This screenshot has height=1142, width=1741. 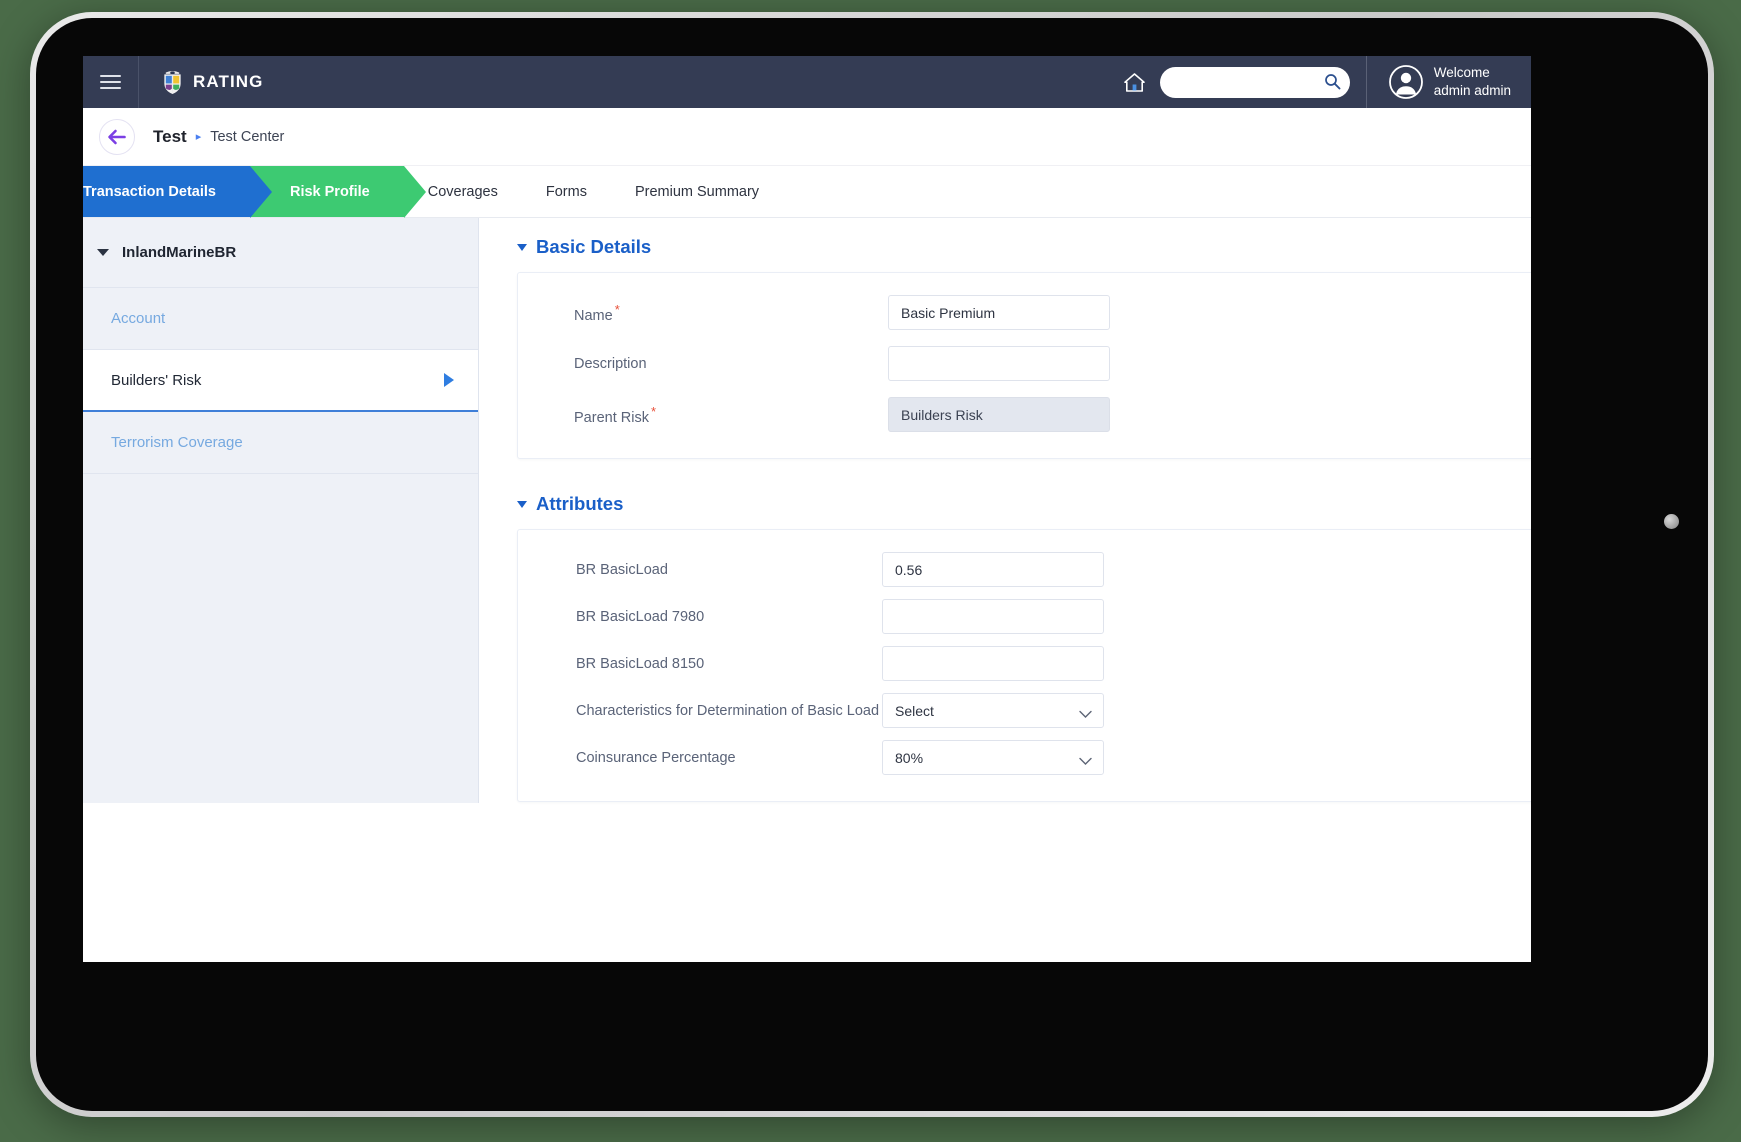 I want to click on tab-transaction-details: Transaction Details, so click(x=177, y=192).